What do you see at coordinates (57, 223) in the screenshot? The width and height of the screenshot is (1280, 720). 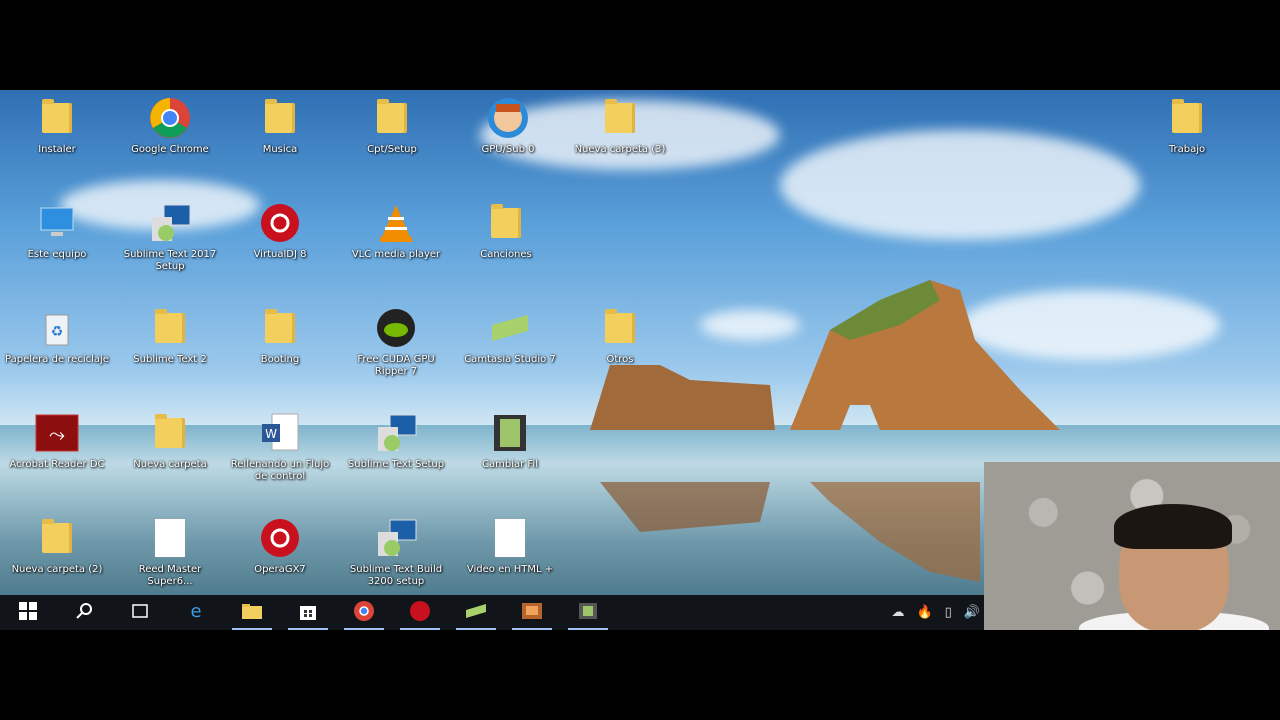 I see `pc-icon` at bounding box center [57, 223].